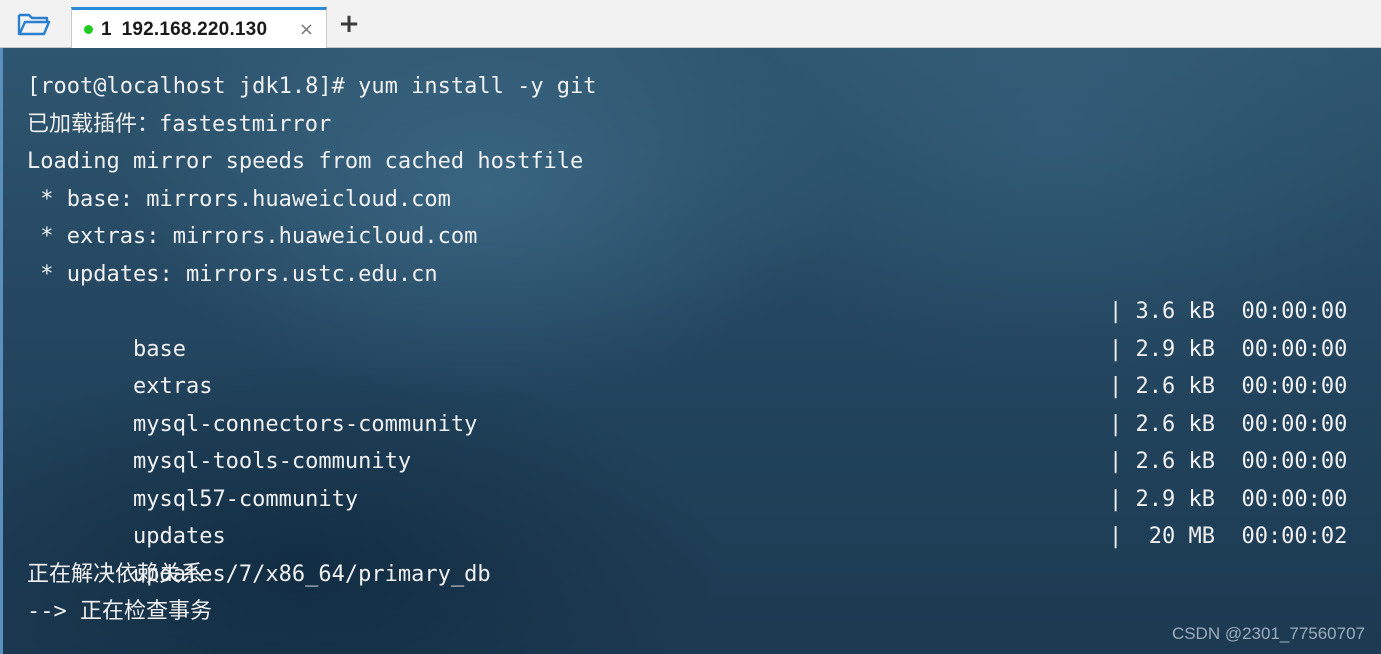 This screenshot has width=1381, height=654. What do you see at coordinates (106, 29) in the screenshot?
I see `tab-index: 1` at bounding box center [106, 29].